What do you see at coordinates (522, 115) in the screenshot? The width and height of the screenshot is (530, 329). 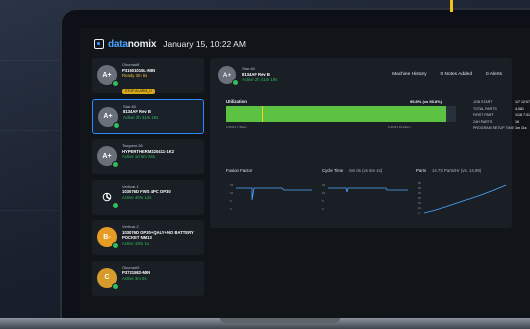 I see `stat-value: 1/18 7:31am` at bounding box center [522, 115].